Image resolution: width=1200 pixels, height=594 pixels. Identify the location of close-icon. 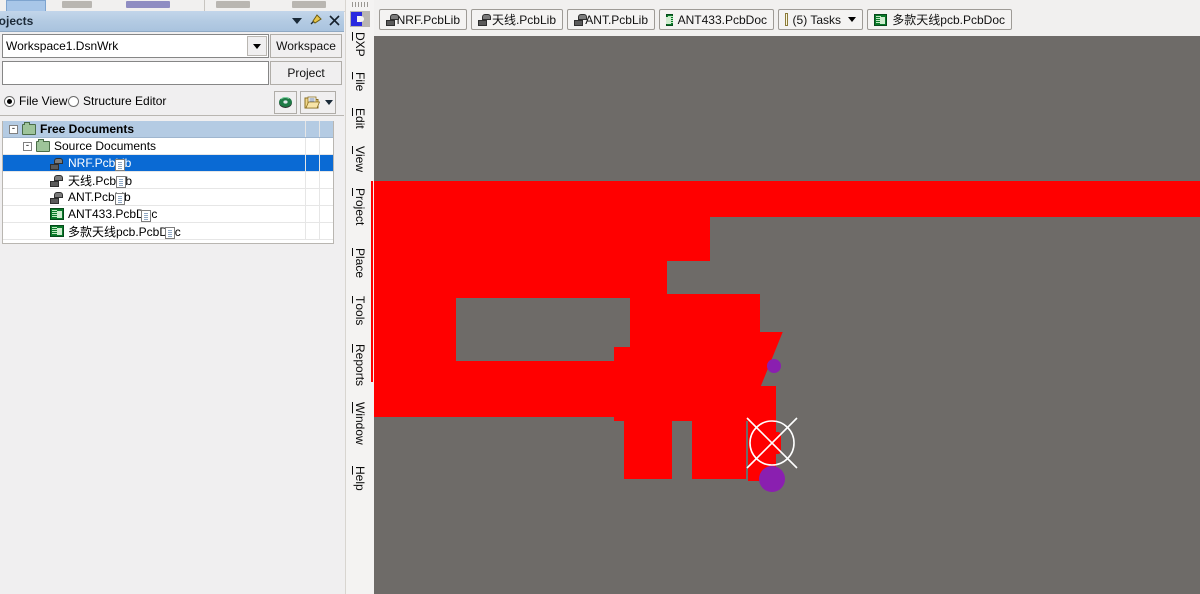
(334, 20).